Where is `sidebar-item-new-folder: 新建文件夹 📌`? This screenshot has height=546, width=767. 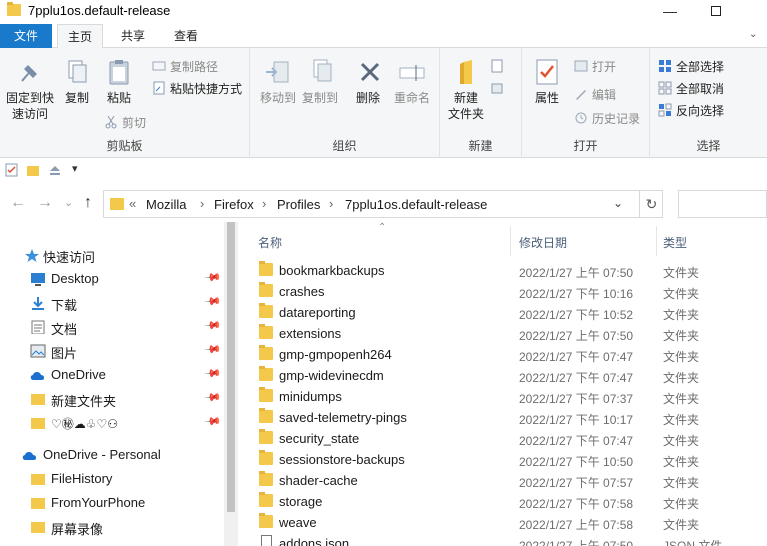 sidebar-item-new-folder: 新建文件夹 📌 is located at coordinates (112, 399).